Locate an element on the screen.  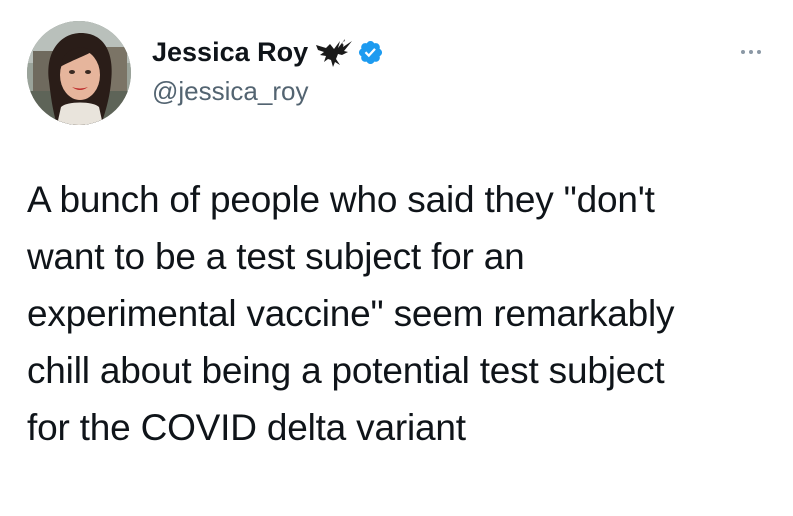
avatar is located at coordinates (79, 73).